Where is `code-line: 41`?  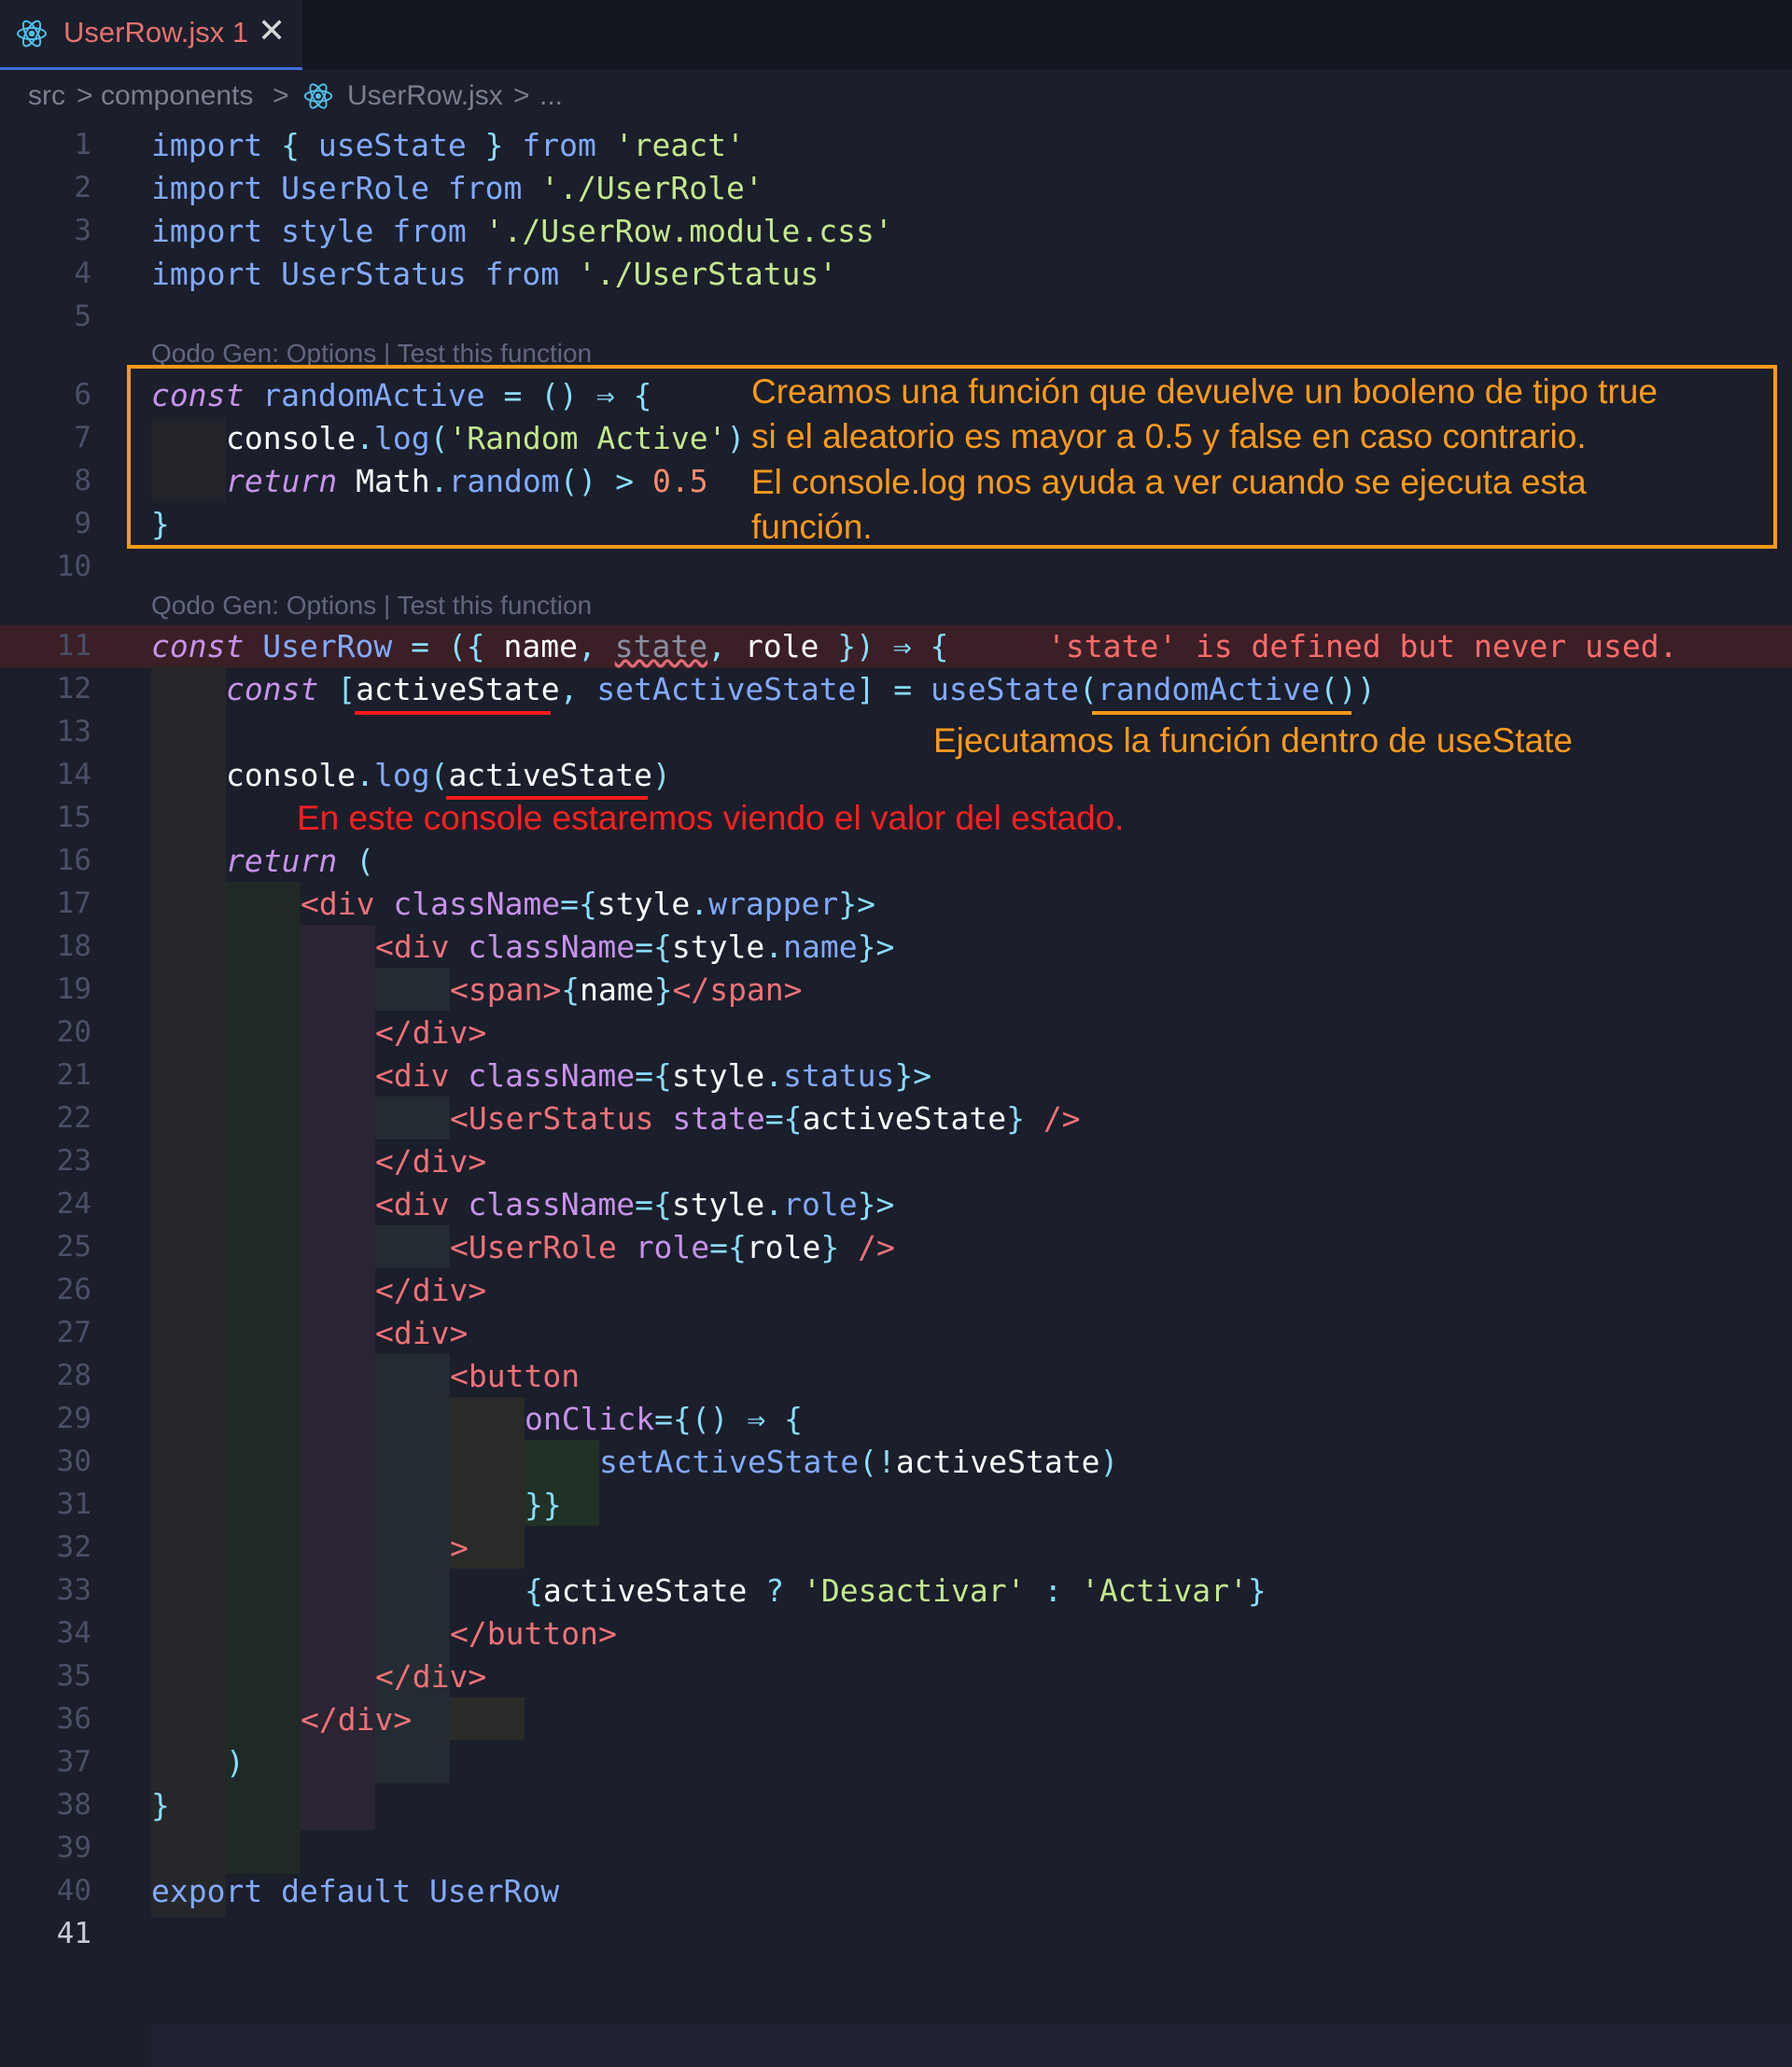 code-line: 41 is located at coordinates (73, 1933).